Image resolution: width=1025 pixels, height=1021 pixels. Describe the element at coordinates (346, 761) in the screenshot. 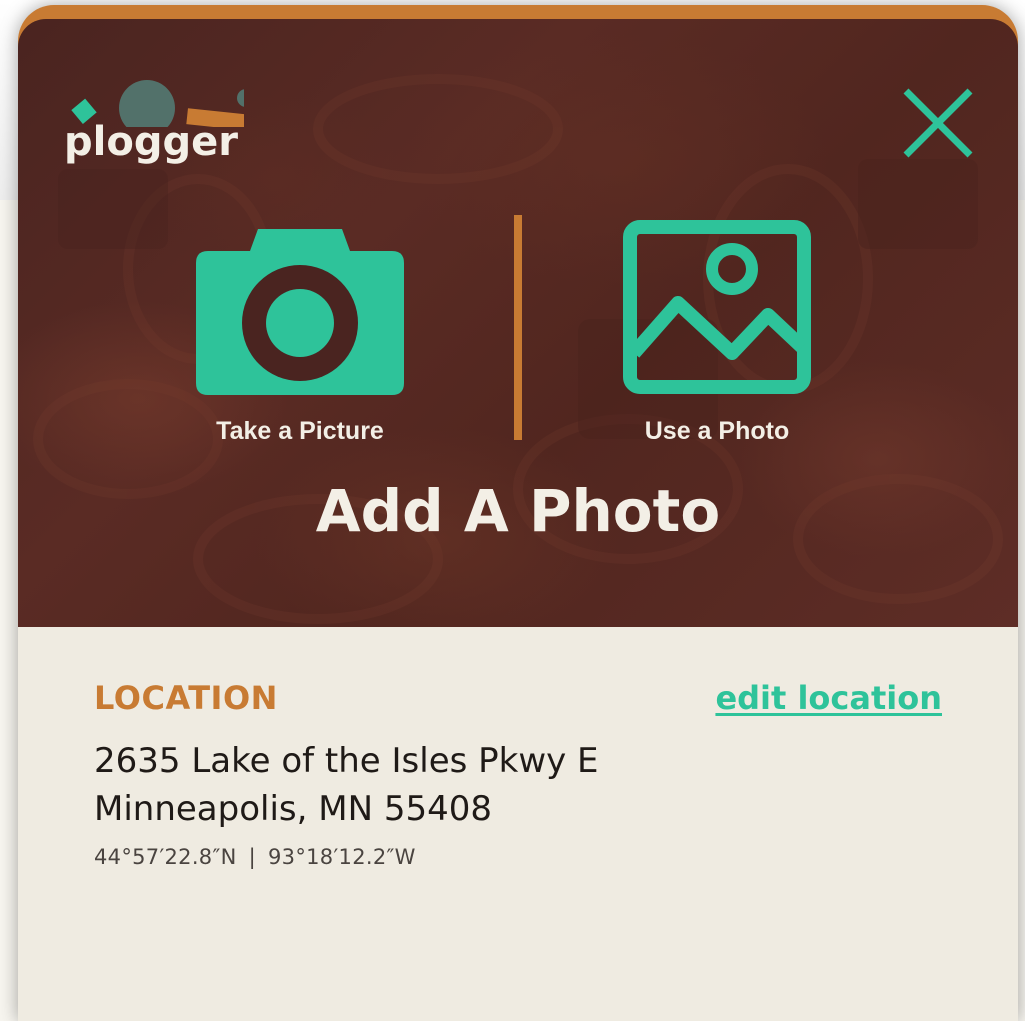

I see `address-line-1: 2635 Lake of the Isles Pkwy E` at that location.